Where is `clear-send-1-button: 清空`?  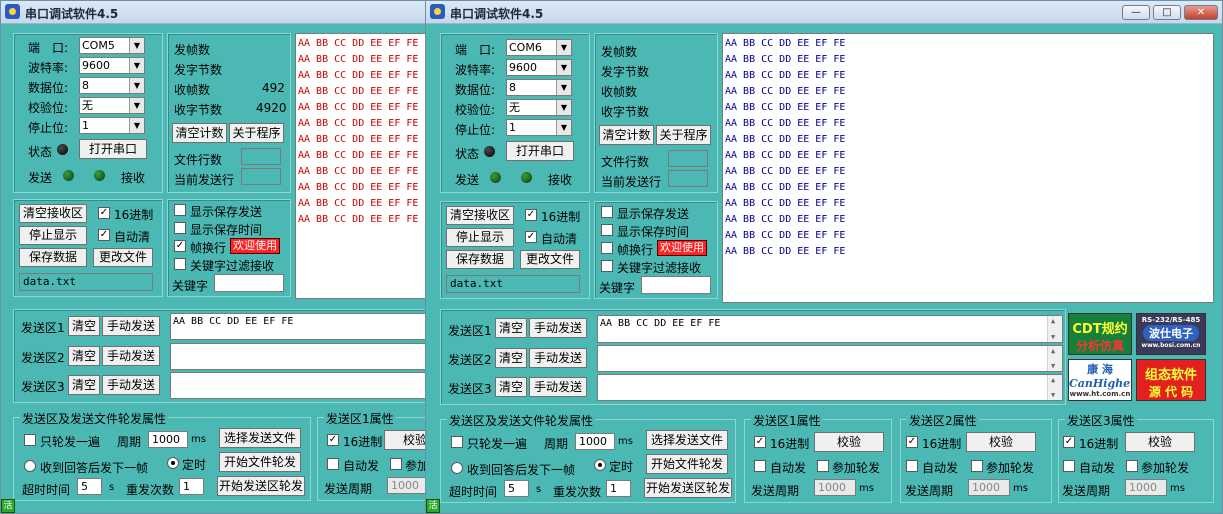
clear-send-1-button: 清空 is located at coordinates (84, 326).